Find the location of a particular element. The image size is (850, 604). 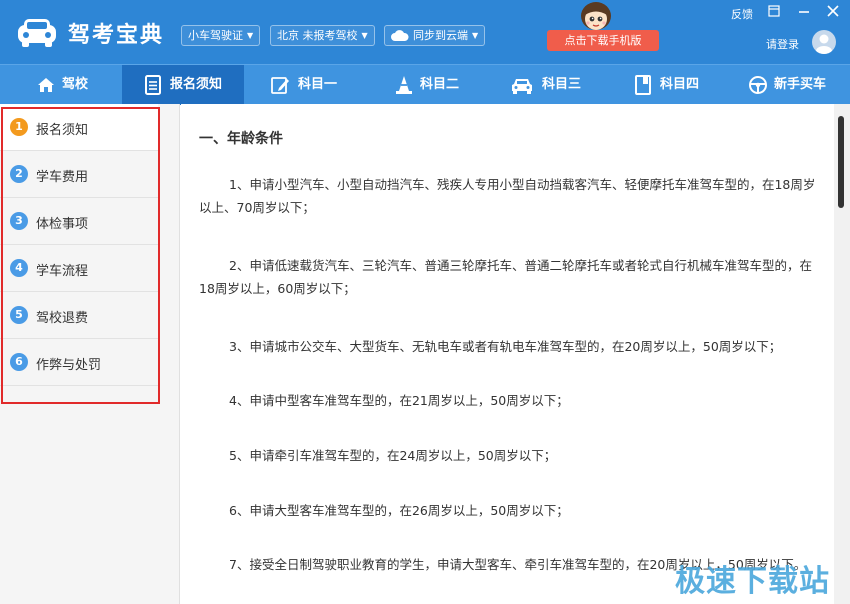

document-icon is located at coordinates (153, 85).